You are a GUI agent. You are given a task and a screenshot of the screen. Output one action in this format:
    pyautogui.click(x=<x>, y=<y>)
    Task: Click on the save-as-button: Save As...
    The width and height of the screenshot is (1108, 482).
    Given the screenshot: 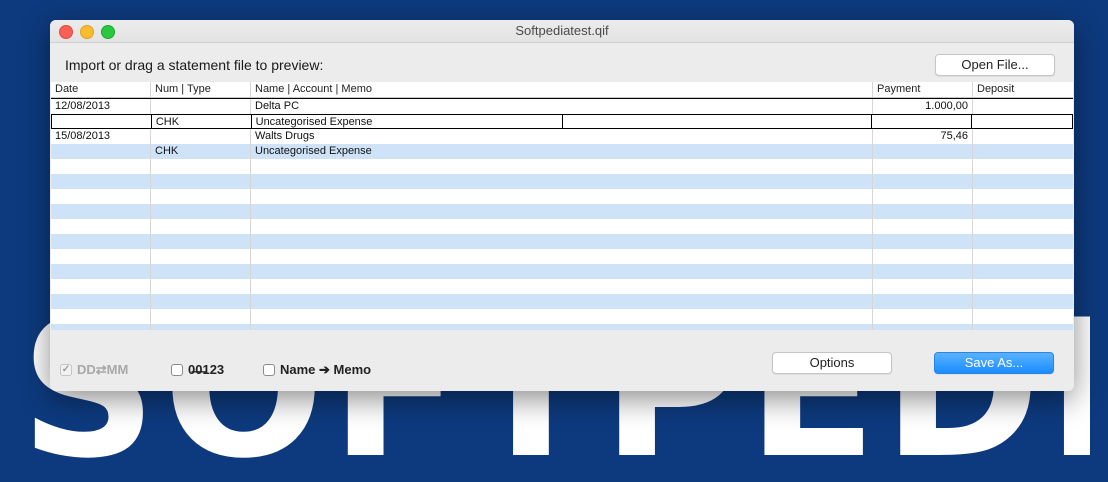 What is the action you would take?
    pyautogui.click(x=994, y=363)
    